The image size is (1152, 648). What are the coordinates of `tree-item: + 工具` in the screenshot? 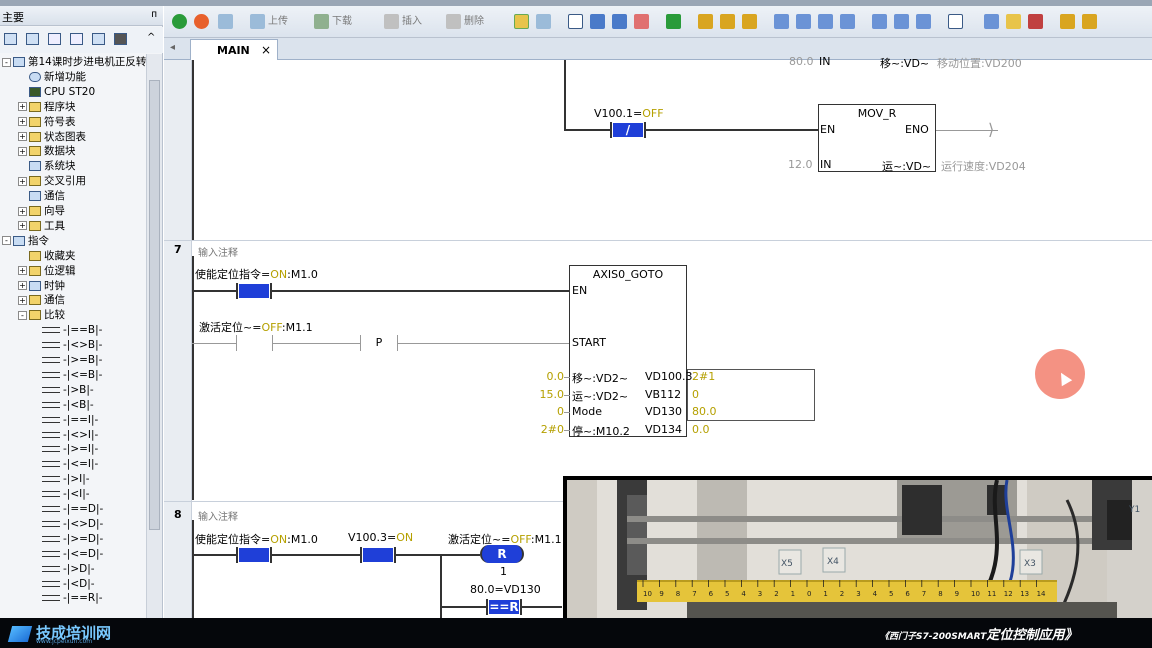 It's located at (41, 226).